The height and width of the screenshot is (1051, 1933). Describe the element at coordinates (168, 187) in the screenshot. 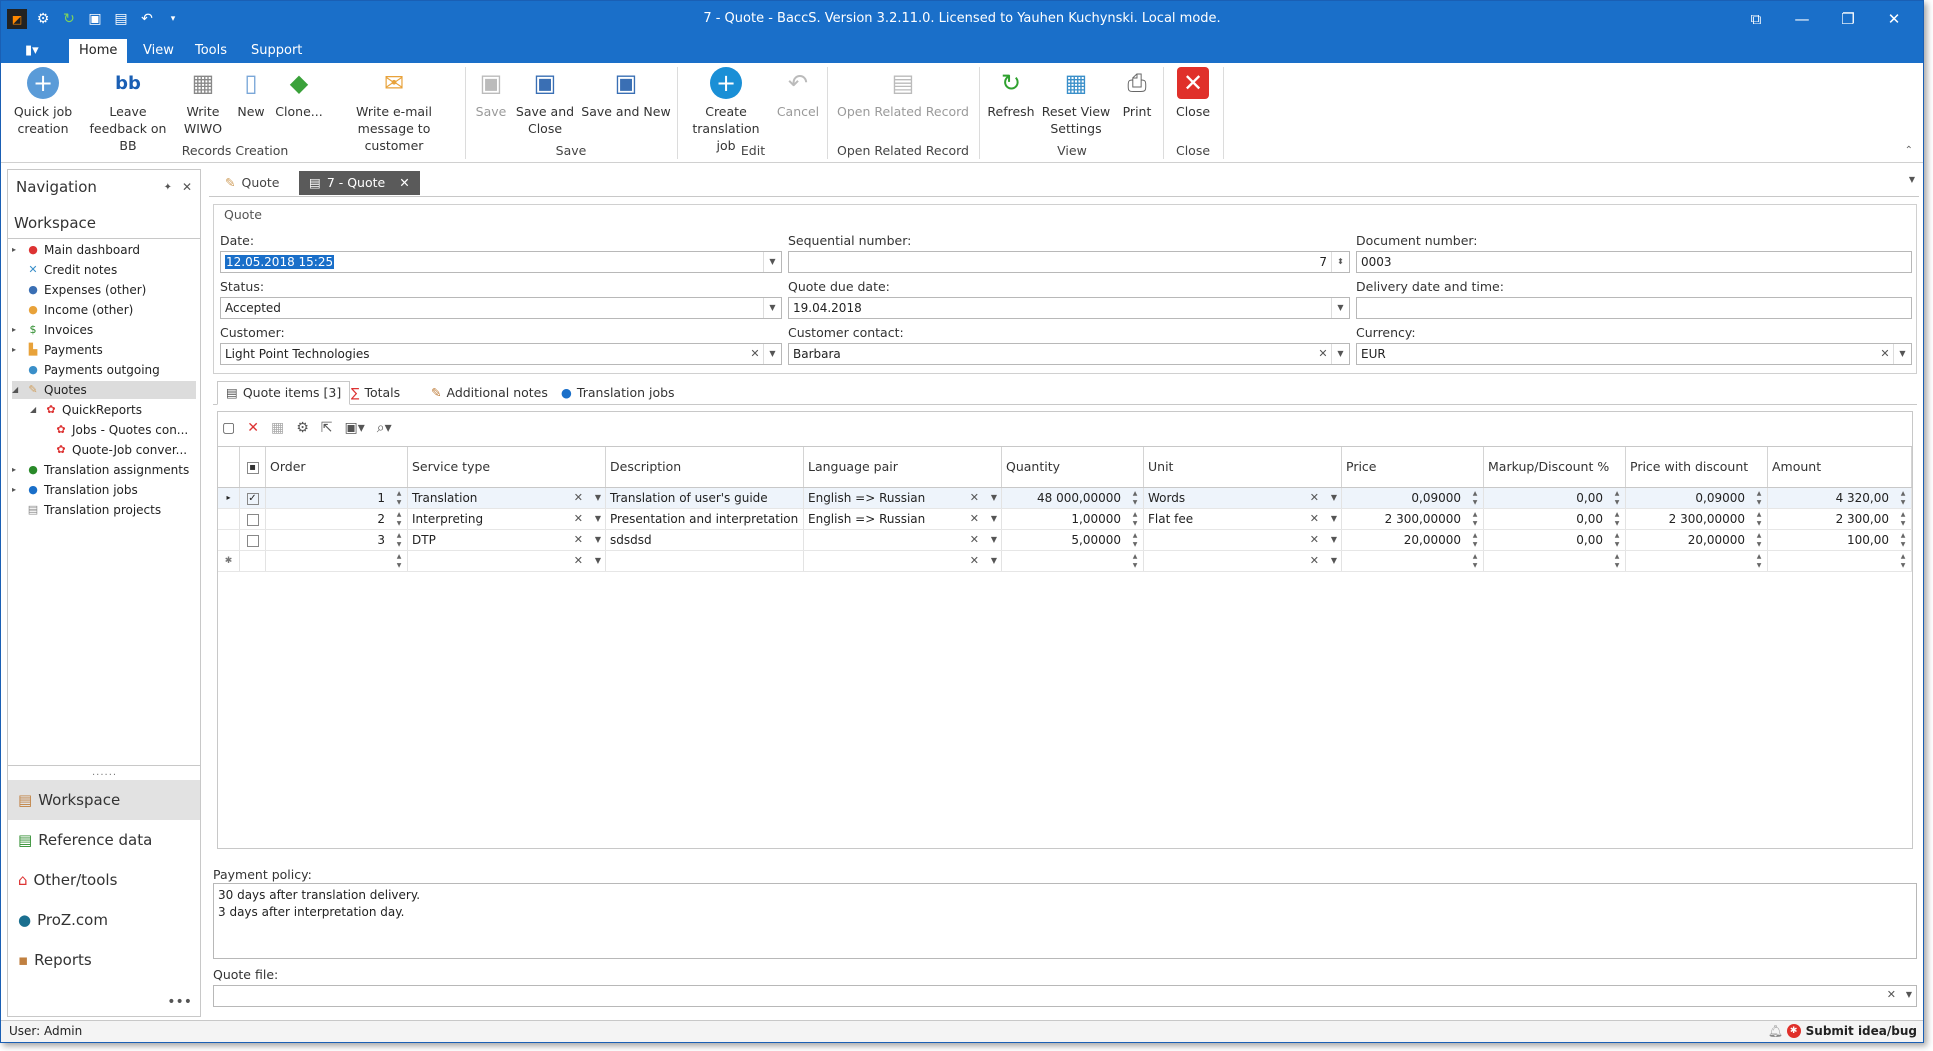

I see `pin-icon: ✦` at that location.